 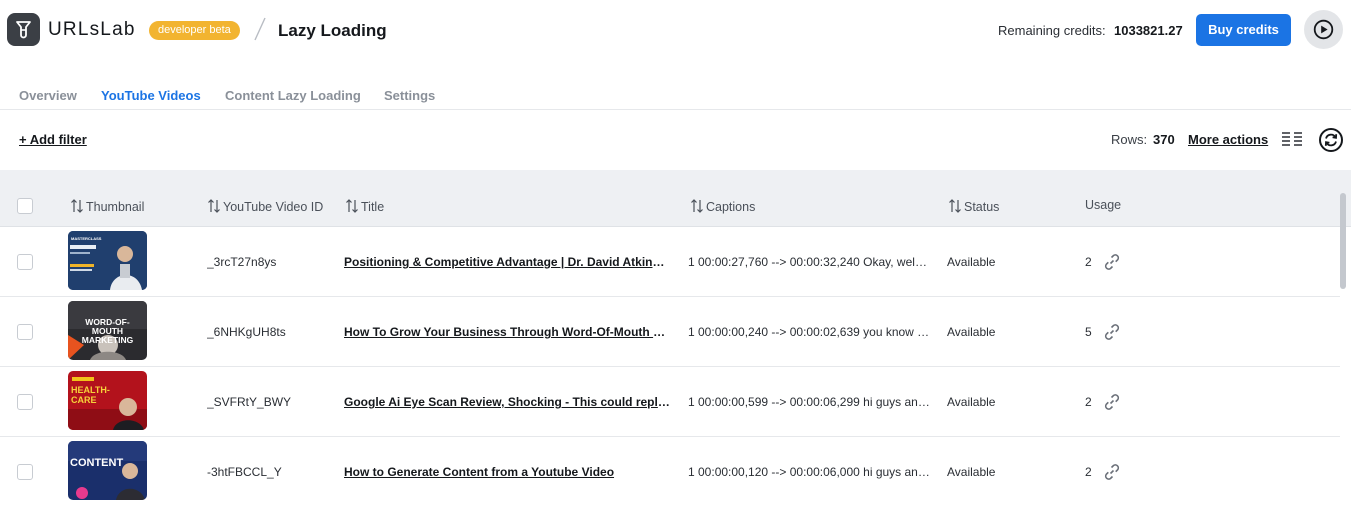 I want to click on video-thumbnail: MASTERCLASS, so click(x=107, y=260).